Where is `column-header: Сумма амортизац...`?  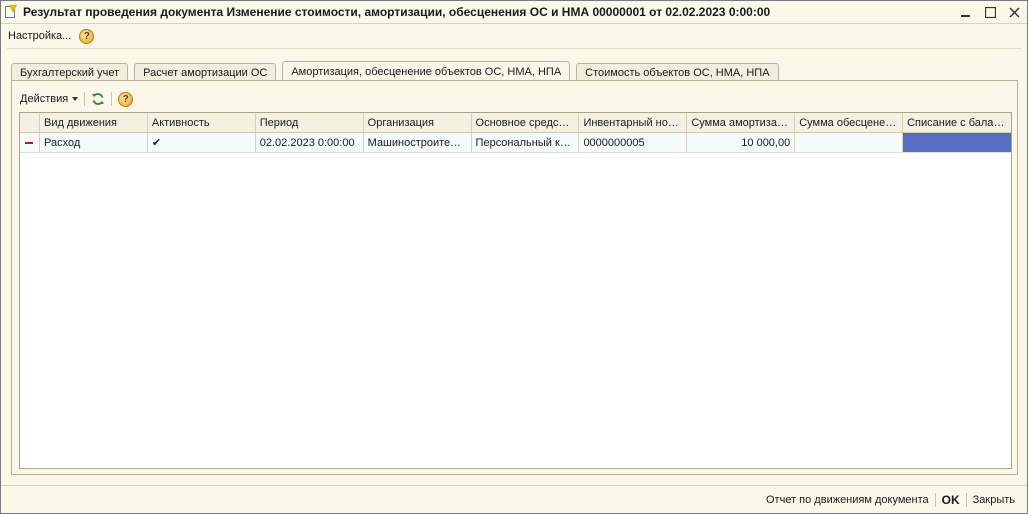 column-header: Сумма амортизац... is located at coordinates (741, 122).